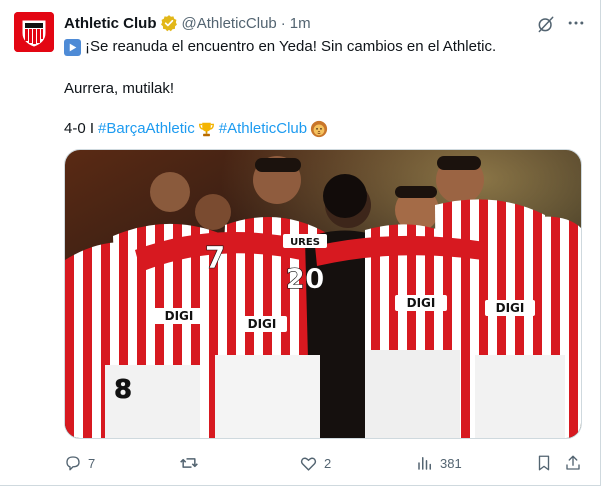 The image size is (601, 486). I want to click on shirt-number-text: 8, so click(123, 390).